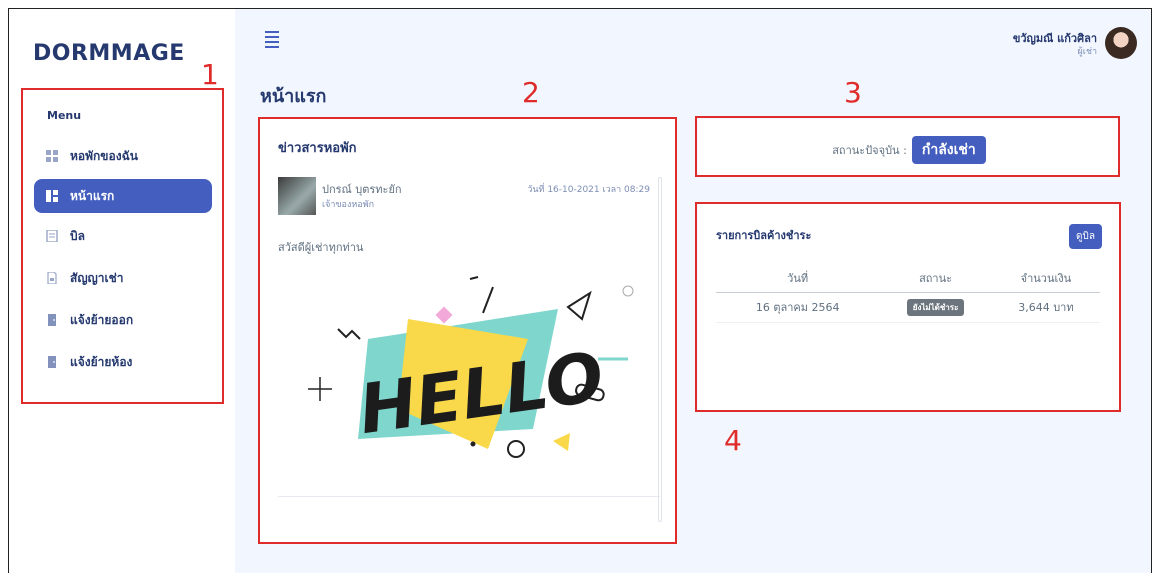 This screenshot has height=573, width=1152. Describe the element at coordinates (1087, 52) in the screenshot. I see `user-role: ผู้เช่า` at that location.